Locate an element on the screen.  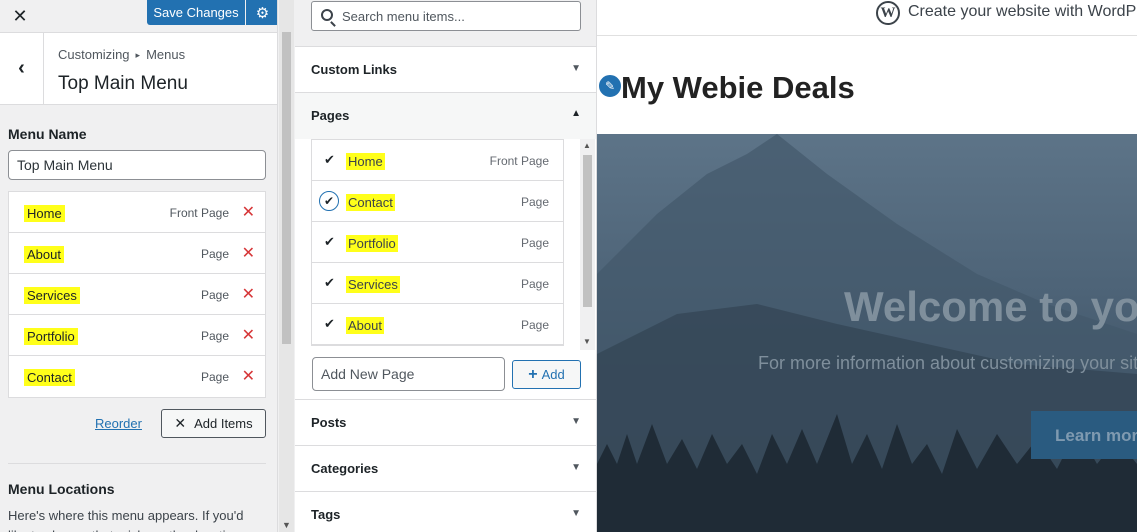
menu-name-label: Menu Name is located at coordinates (47, 134).